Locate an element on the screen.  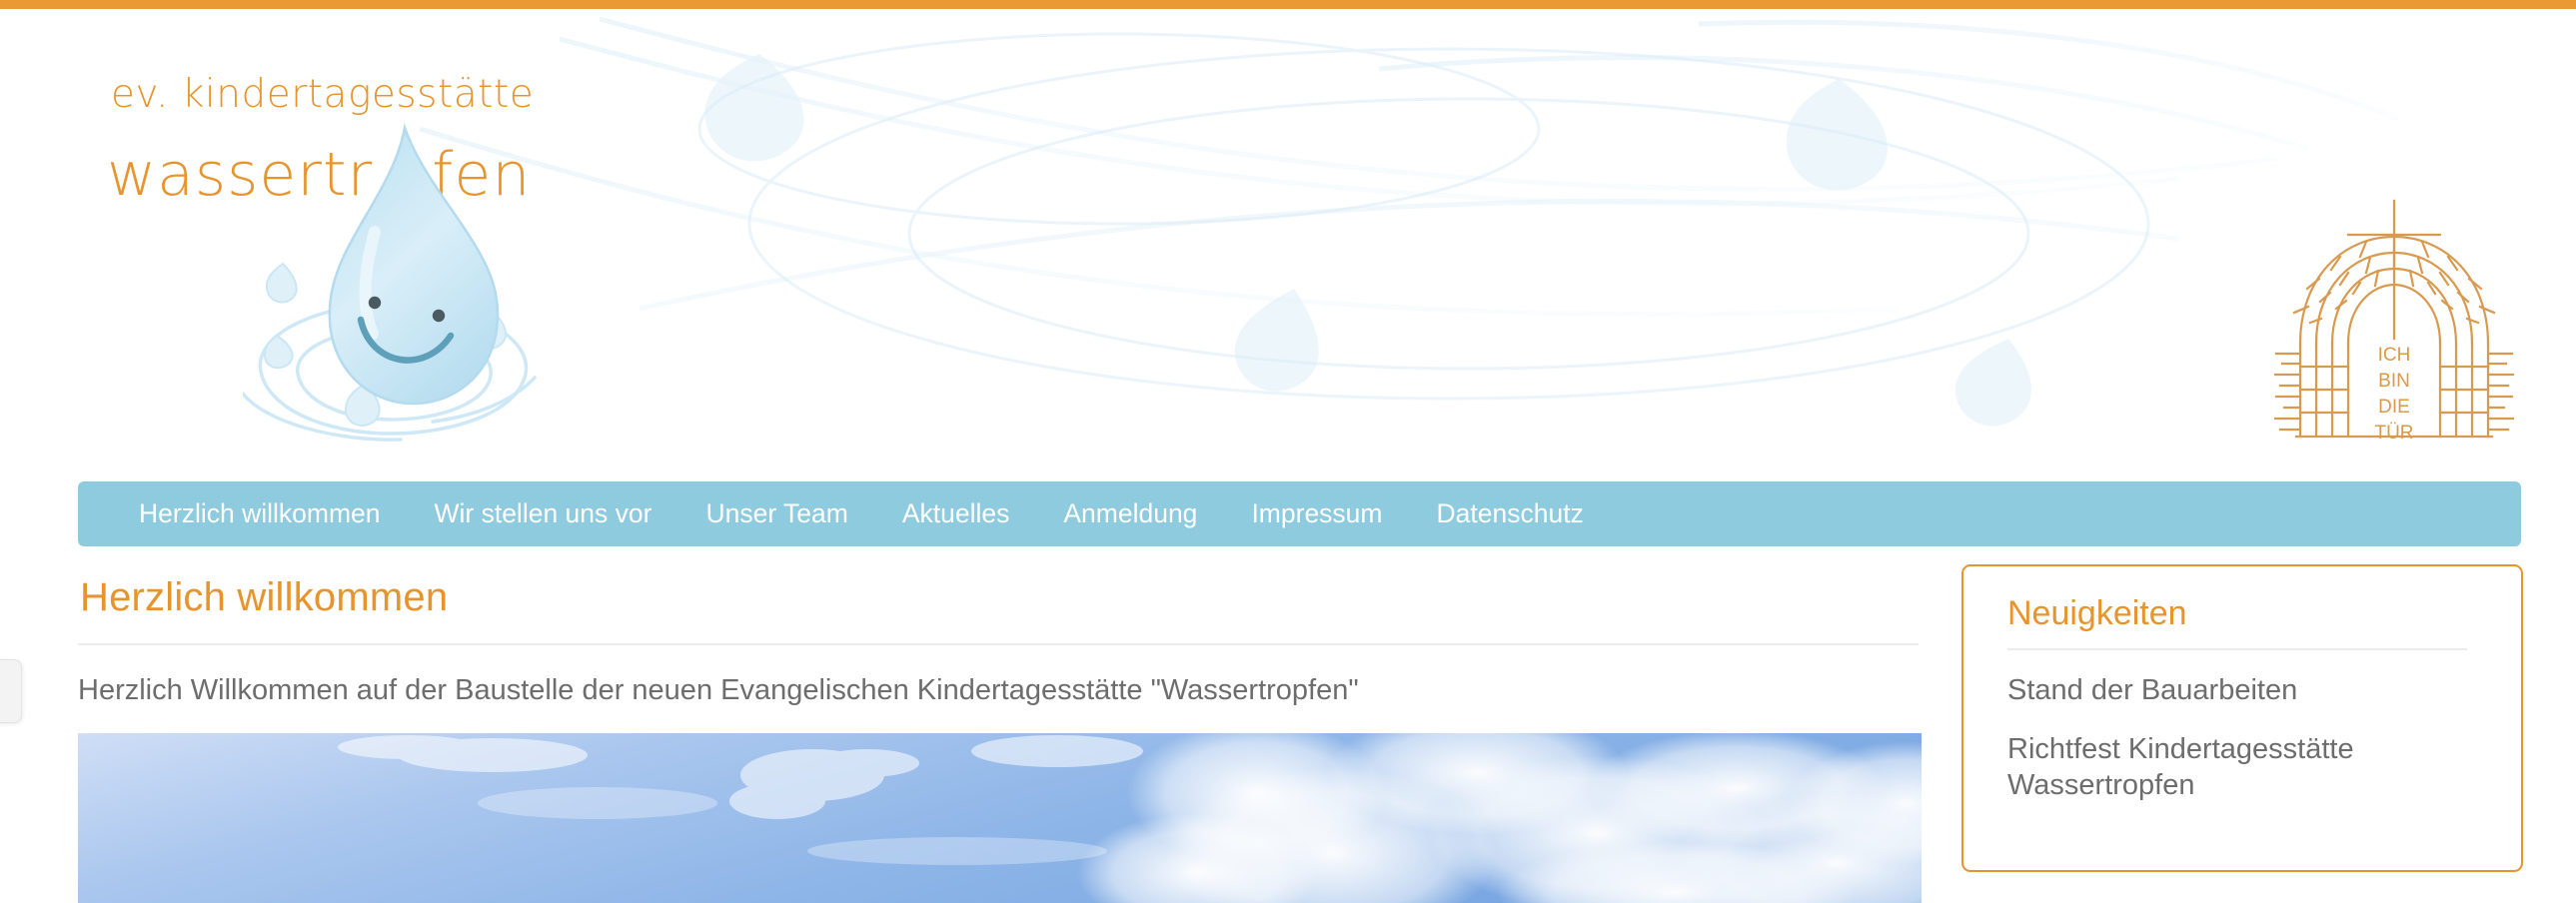
nav-item-herzlich-willkommen: Herzlich willkommen is located at coordinates (260, 513).